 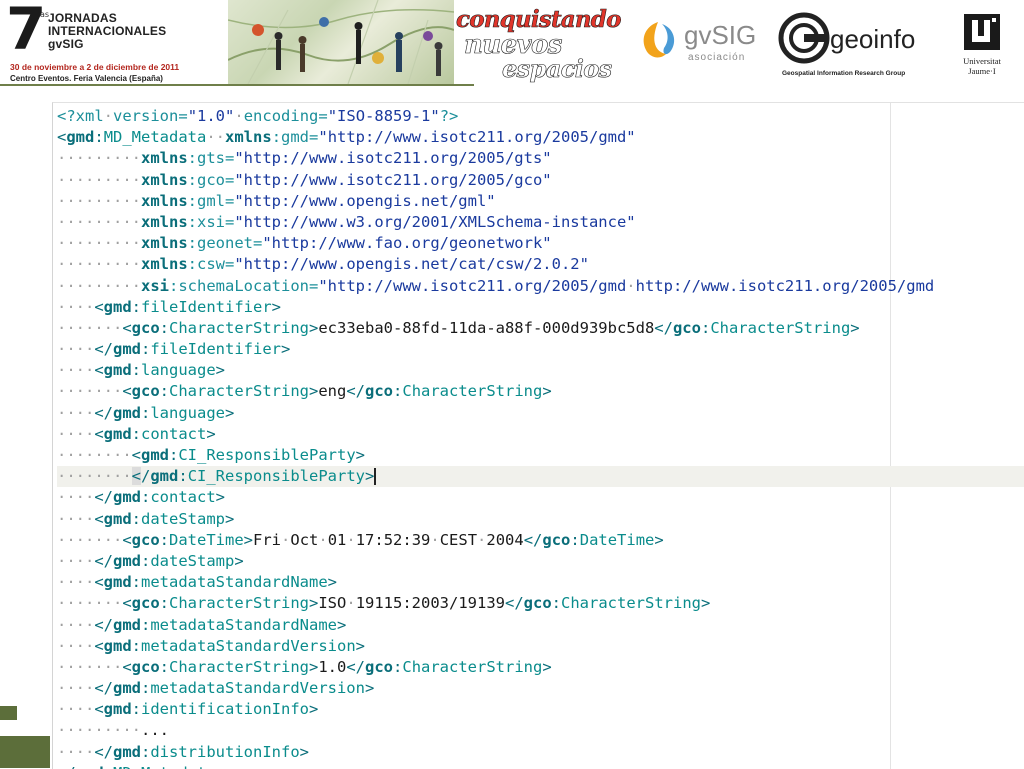 What do you see at coordinates (90, 391) in the screenshot?
I see `whitespace-marker: ·······` at bounding box center [90, 391].